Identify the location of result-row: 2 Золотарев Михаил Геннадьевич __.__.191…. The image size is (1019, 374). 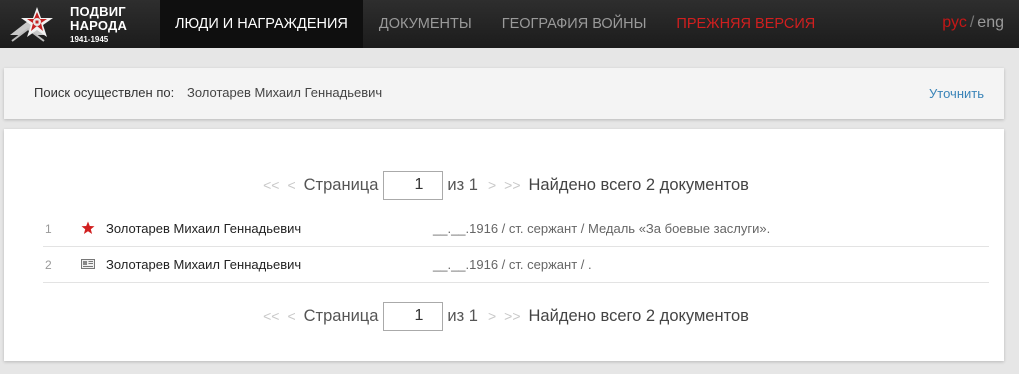
(516, 265).